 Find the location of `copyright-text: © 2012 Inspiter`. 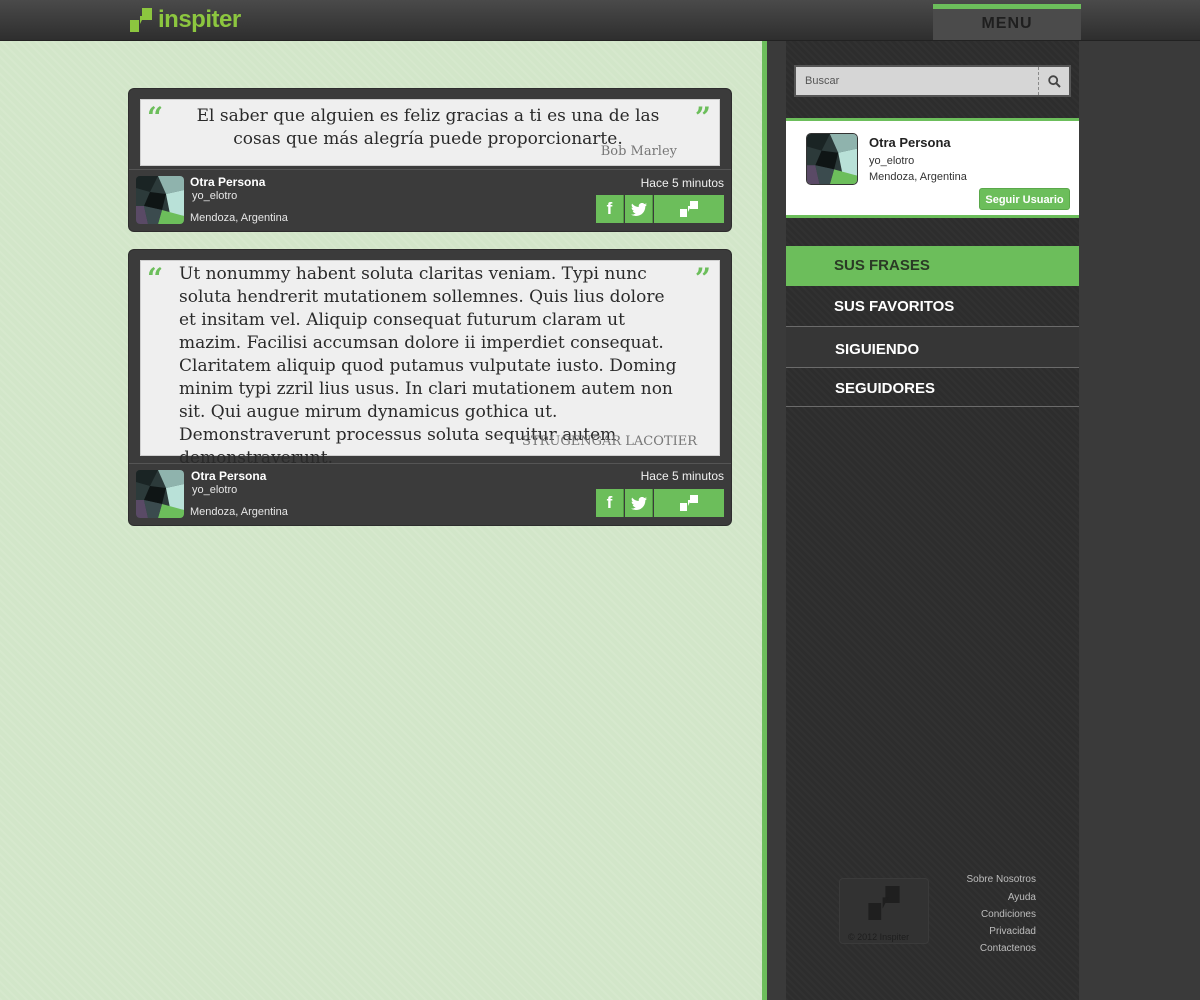

copyright-text: © 2012 Inspiter is located at coordinates (879, 937).